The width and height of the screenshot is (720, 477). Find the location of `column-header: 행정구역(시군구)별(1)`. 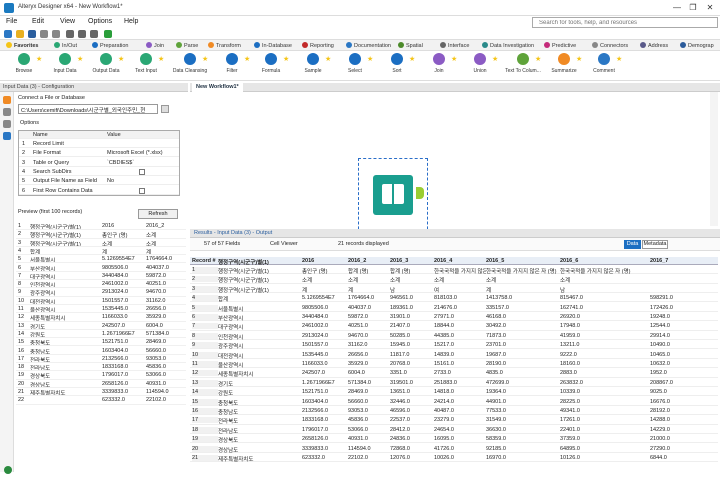

column-header: 행정구역(시군구)별(1) is located at coordinates (260, 262).